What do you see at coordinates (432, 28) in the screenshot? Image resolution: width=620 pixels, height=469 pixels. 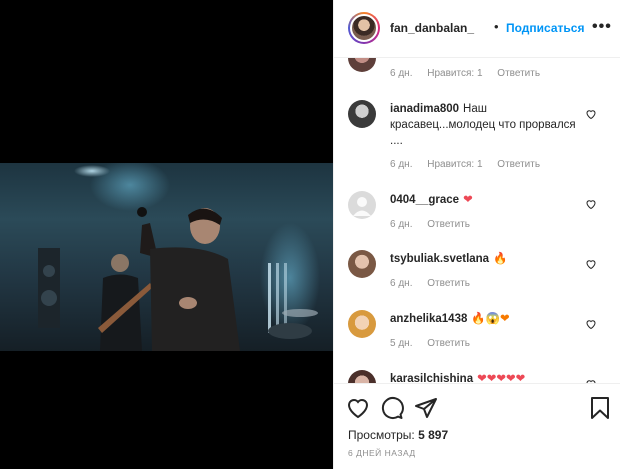 I see `author-username: fan_danbalan_` at bounding box center [432, 28].